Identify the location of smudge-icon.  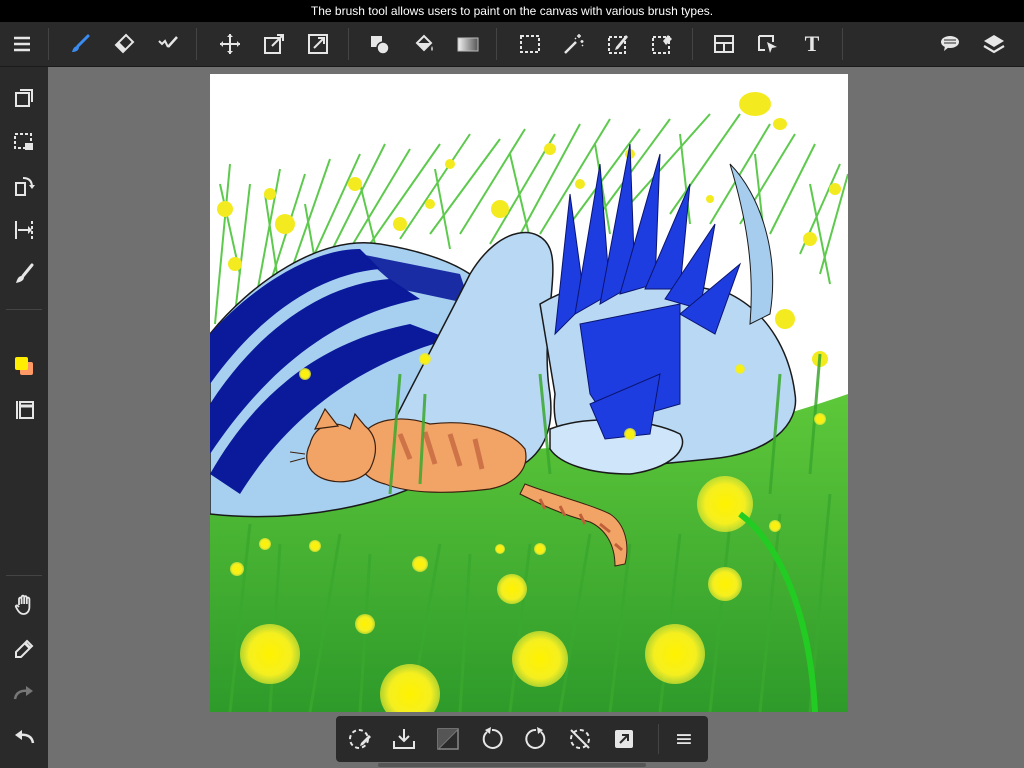
(168, 42).